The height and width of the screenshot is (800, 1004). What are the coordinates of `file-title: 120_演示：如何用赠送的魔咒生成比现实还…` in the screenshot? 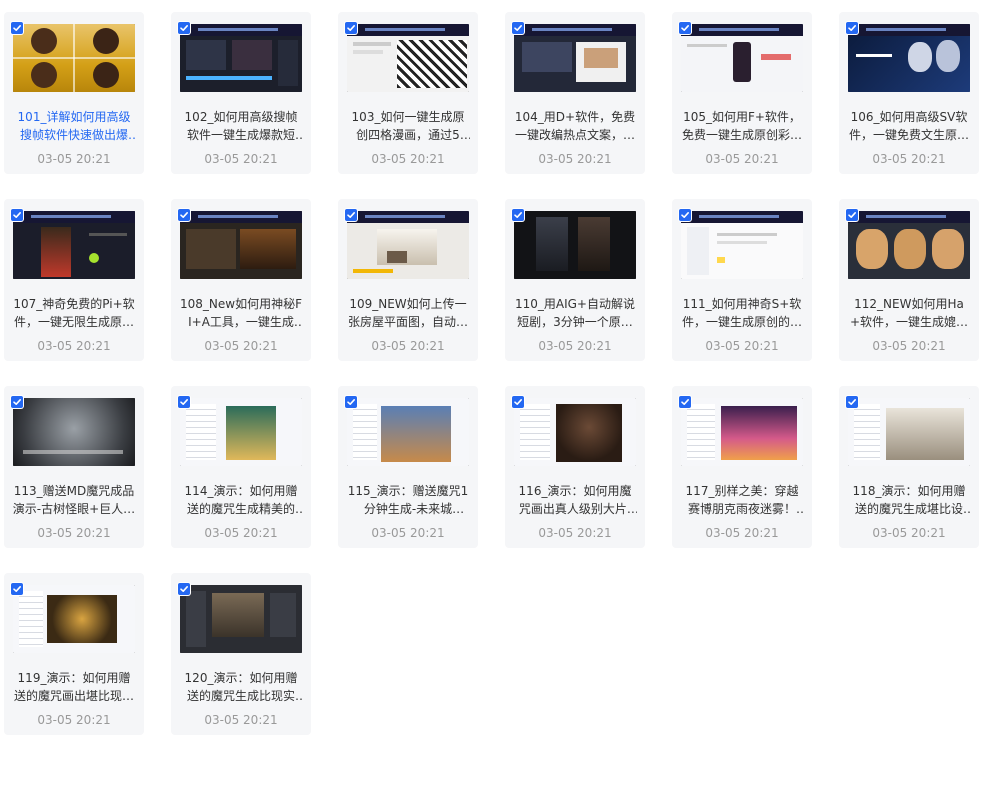 It's located at (241, 687).